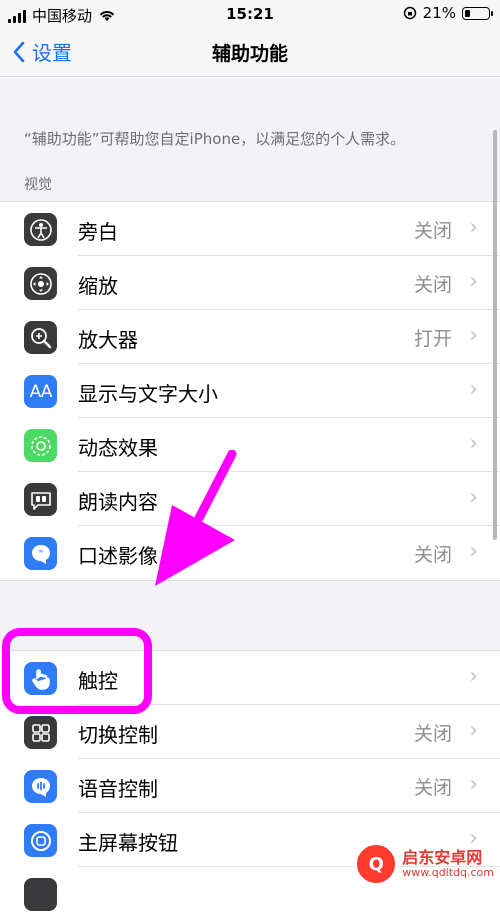 This screenshot has width=500, height=921. I want to click on row-label: 放大器, so click(108, 340).